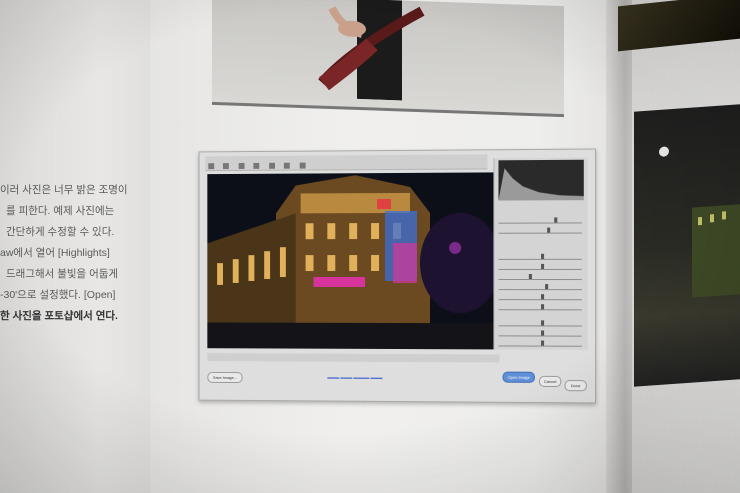 Image resolution: width=740 pixels, height=493 pixels. What do you see at coordinates (58, 295) in the screenshot?
I see `text-line: -30'으로 설정했다. [Open]` at bounding box center [58, 295].